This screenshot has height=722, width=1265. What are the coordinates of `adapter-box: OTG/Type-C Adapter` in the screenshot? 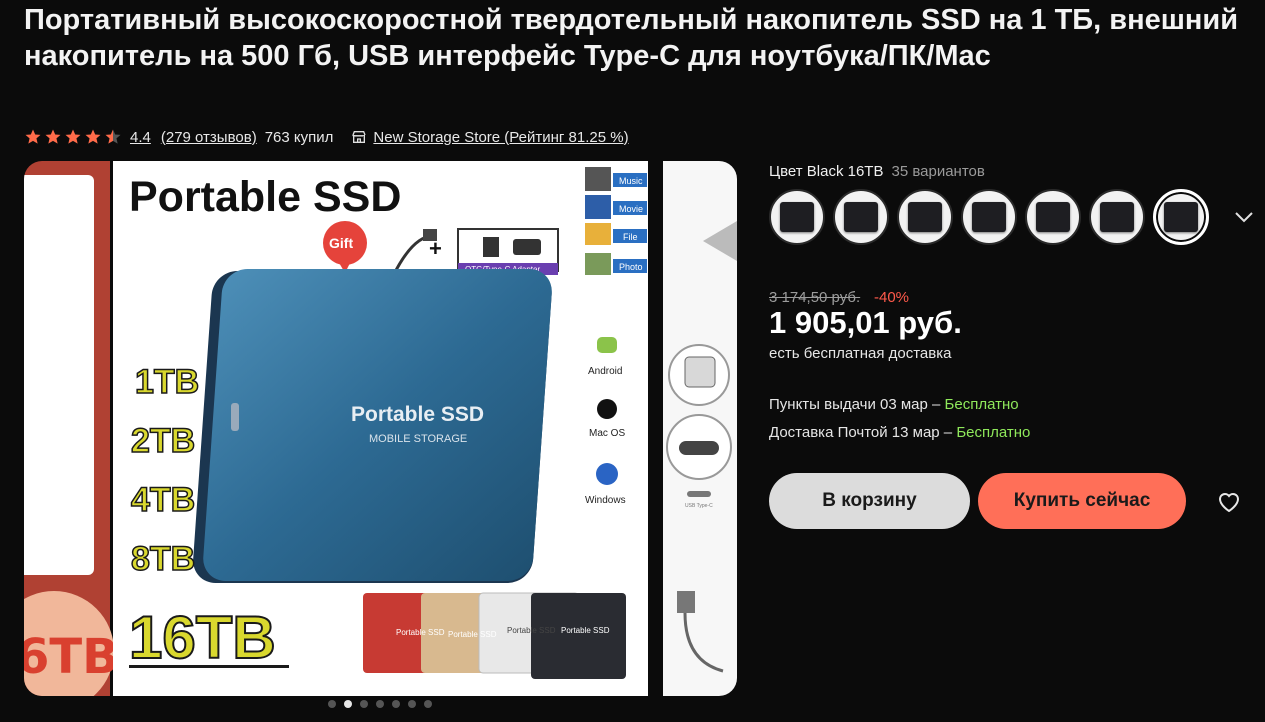 It's located at (508, 251).